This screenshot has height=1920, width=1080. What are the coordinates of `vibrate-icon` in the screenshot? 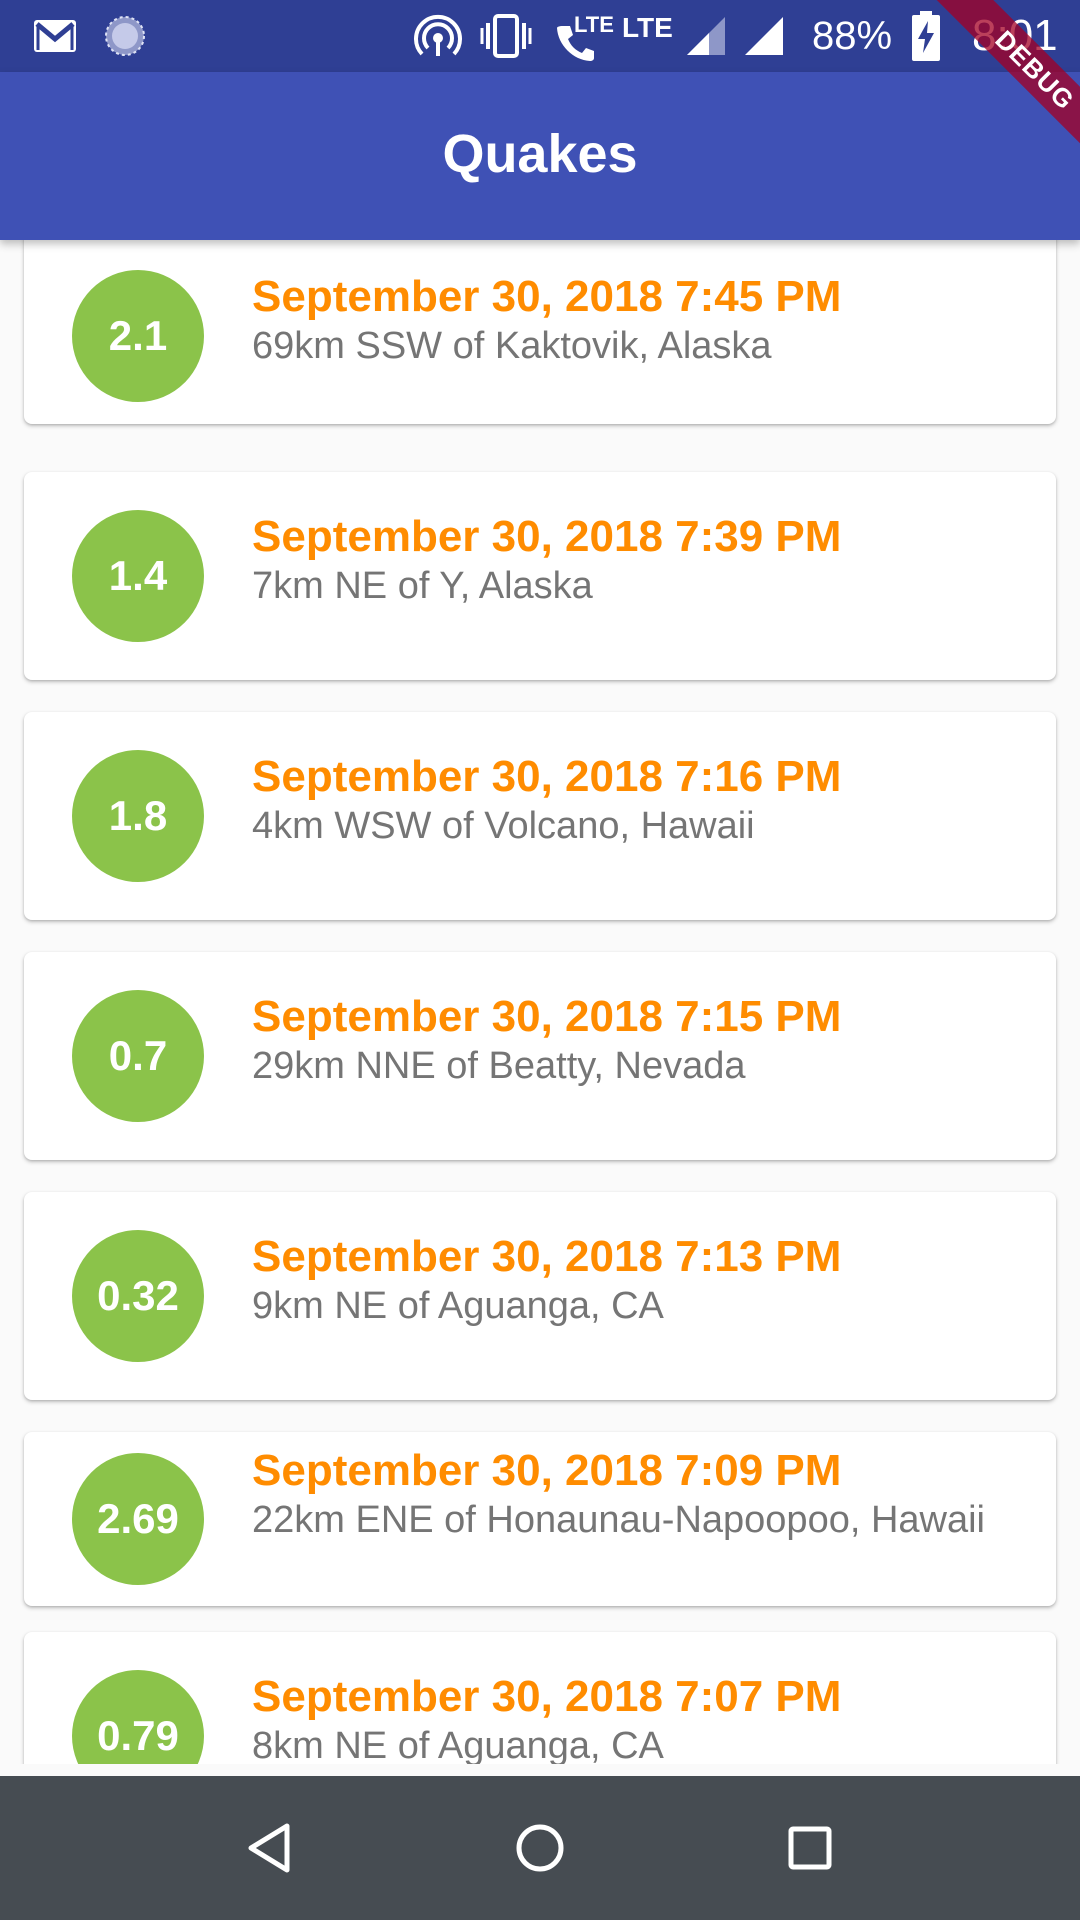 It's located at (506, 36).